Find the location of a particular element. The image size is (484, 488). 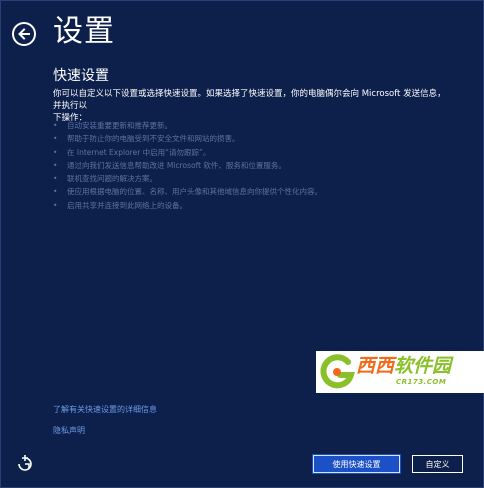

watermark-url: CR173.COM is located at coordinates (421, 382).